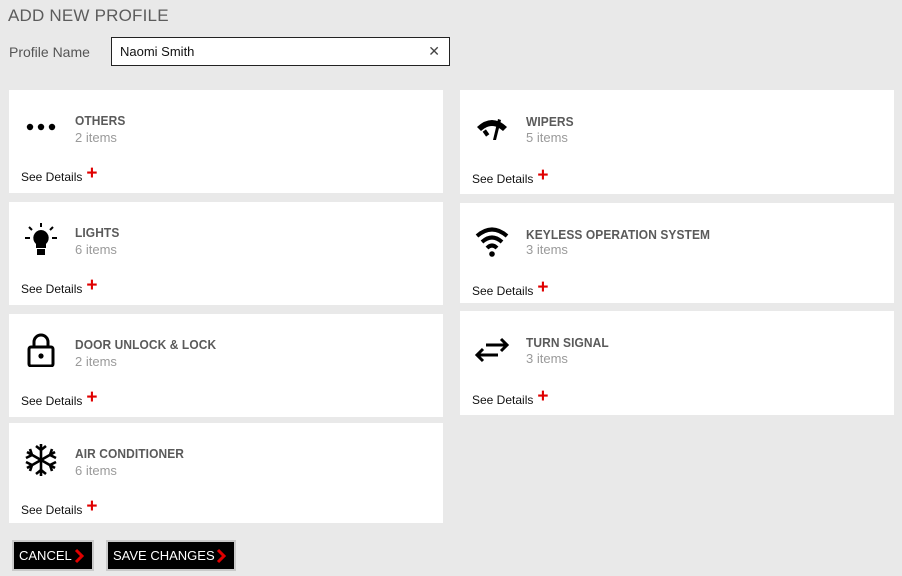  What do you see at coordinates (41, 460) in the screenshot?
I see `snowflake-icon` at bounding box center [41, 460].